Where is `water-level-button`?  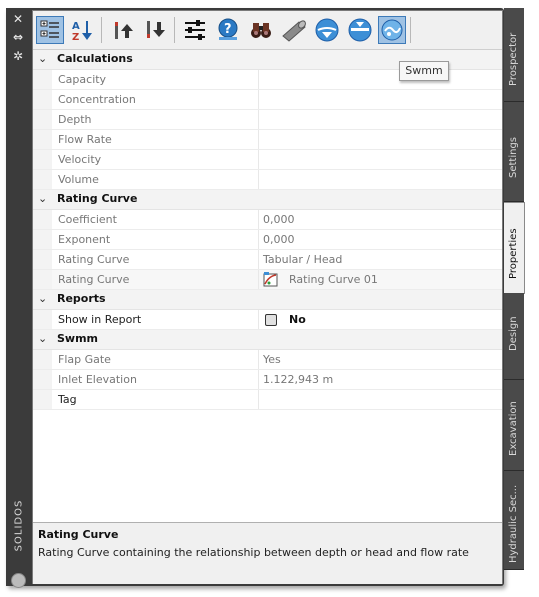
water-level-button is located at coordinates (360, 30).